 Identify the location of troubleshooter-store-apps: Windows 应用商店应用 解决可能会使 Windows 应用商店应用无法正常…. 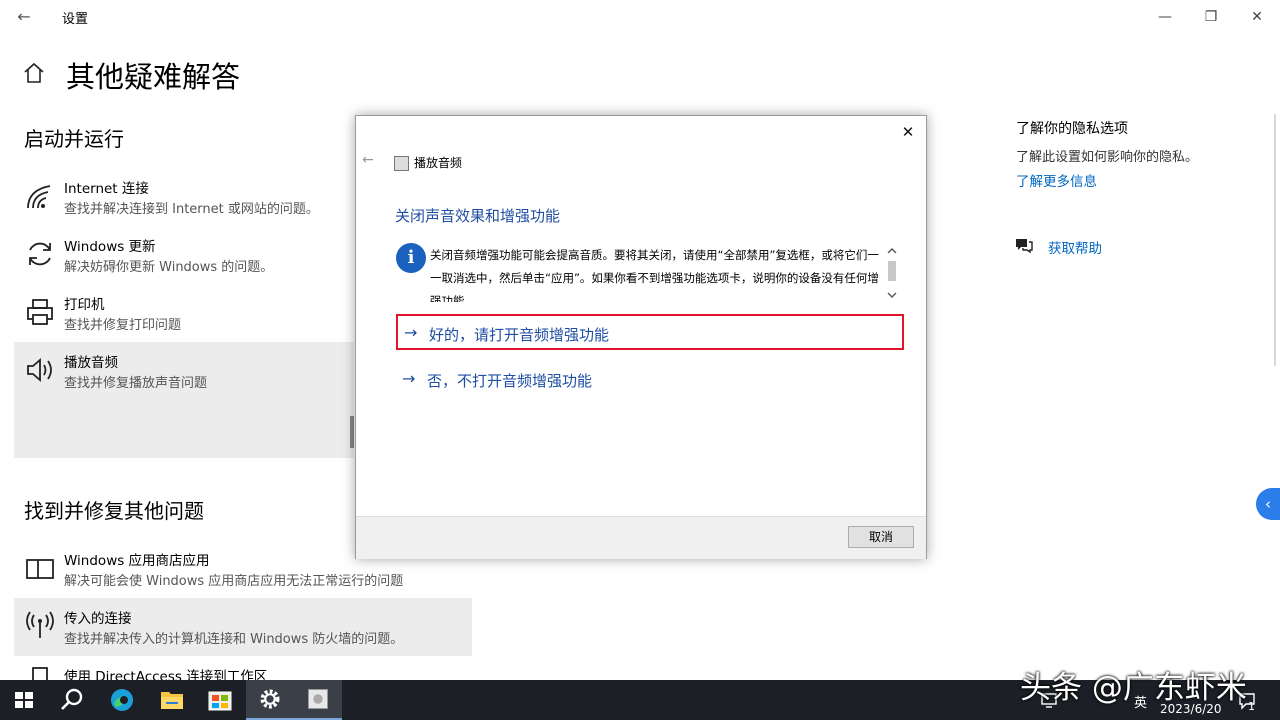
(208, 569).